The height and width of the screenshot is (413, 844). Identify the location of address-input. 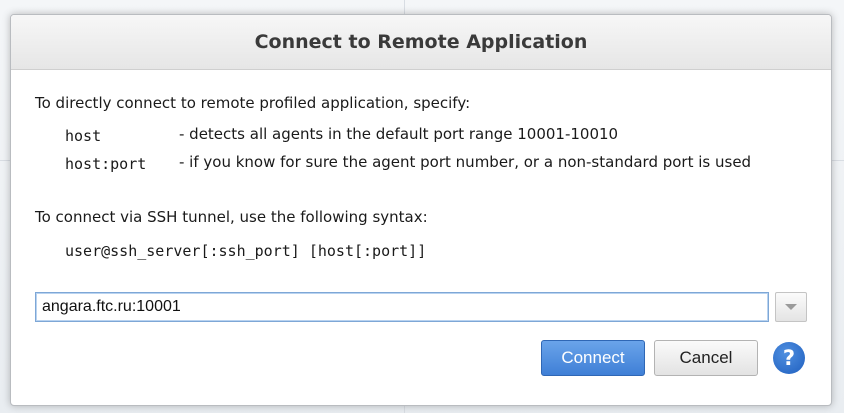
(402, 307).